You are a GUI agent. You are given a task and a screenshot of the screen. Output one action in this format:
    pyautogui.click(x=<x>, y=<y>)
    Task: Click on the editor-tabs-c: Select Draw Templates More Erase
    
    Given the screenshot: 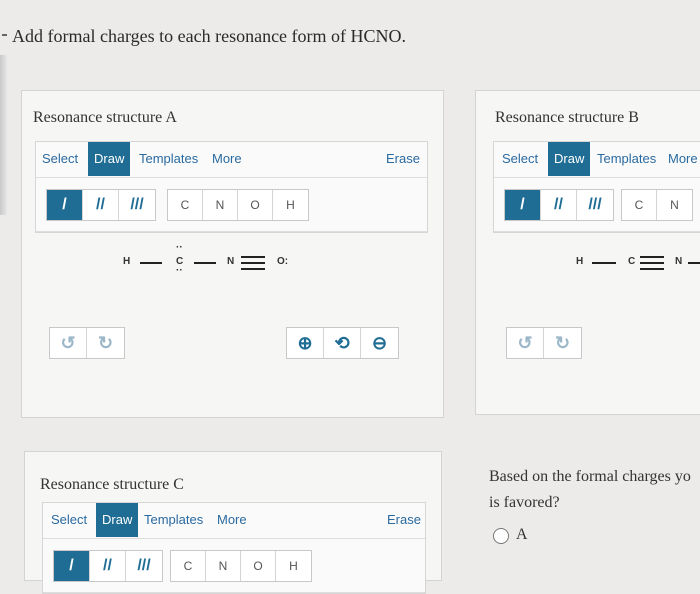 What is the action you would take?
    pyautogui.click(x=234, y=521)
    